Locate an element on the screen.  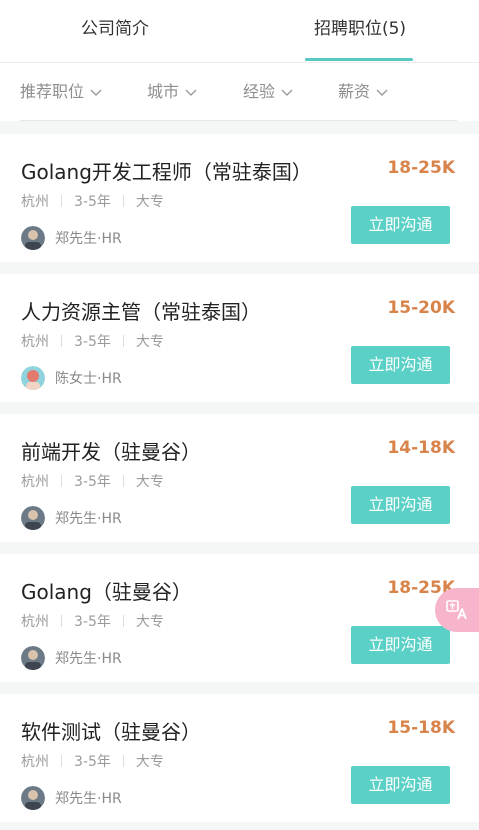
filter-recommended: 推荐职位 is located at coordinates (61, 92).